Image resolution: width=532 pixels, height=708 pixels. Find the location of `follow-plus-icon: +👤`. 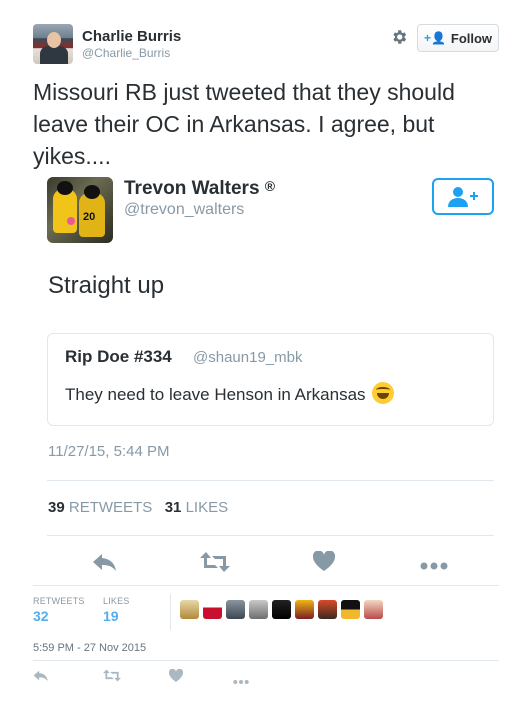

follow-plus-icon: +👤 is located at coordinates (434, 38).